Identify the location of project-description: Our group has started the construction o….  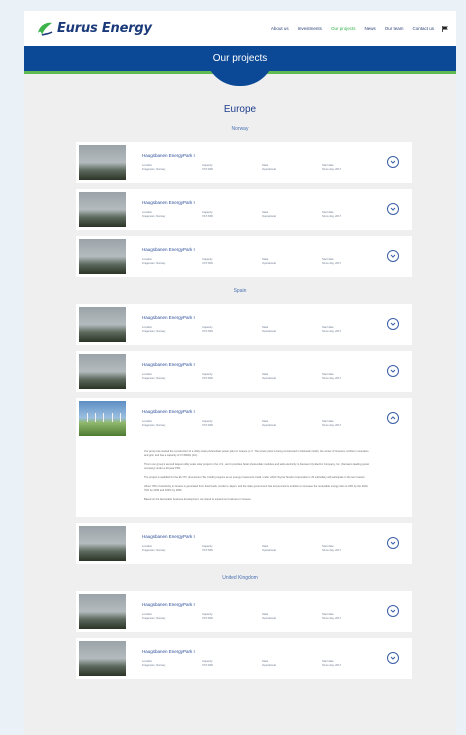
(258, 478).